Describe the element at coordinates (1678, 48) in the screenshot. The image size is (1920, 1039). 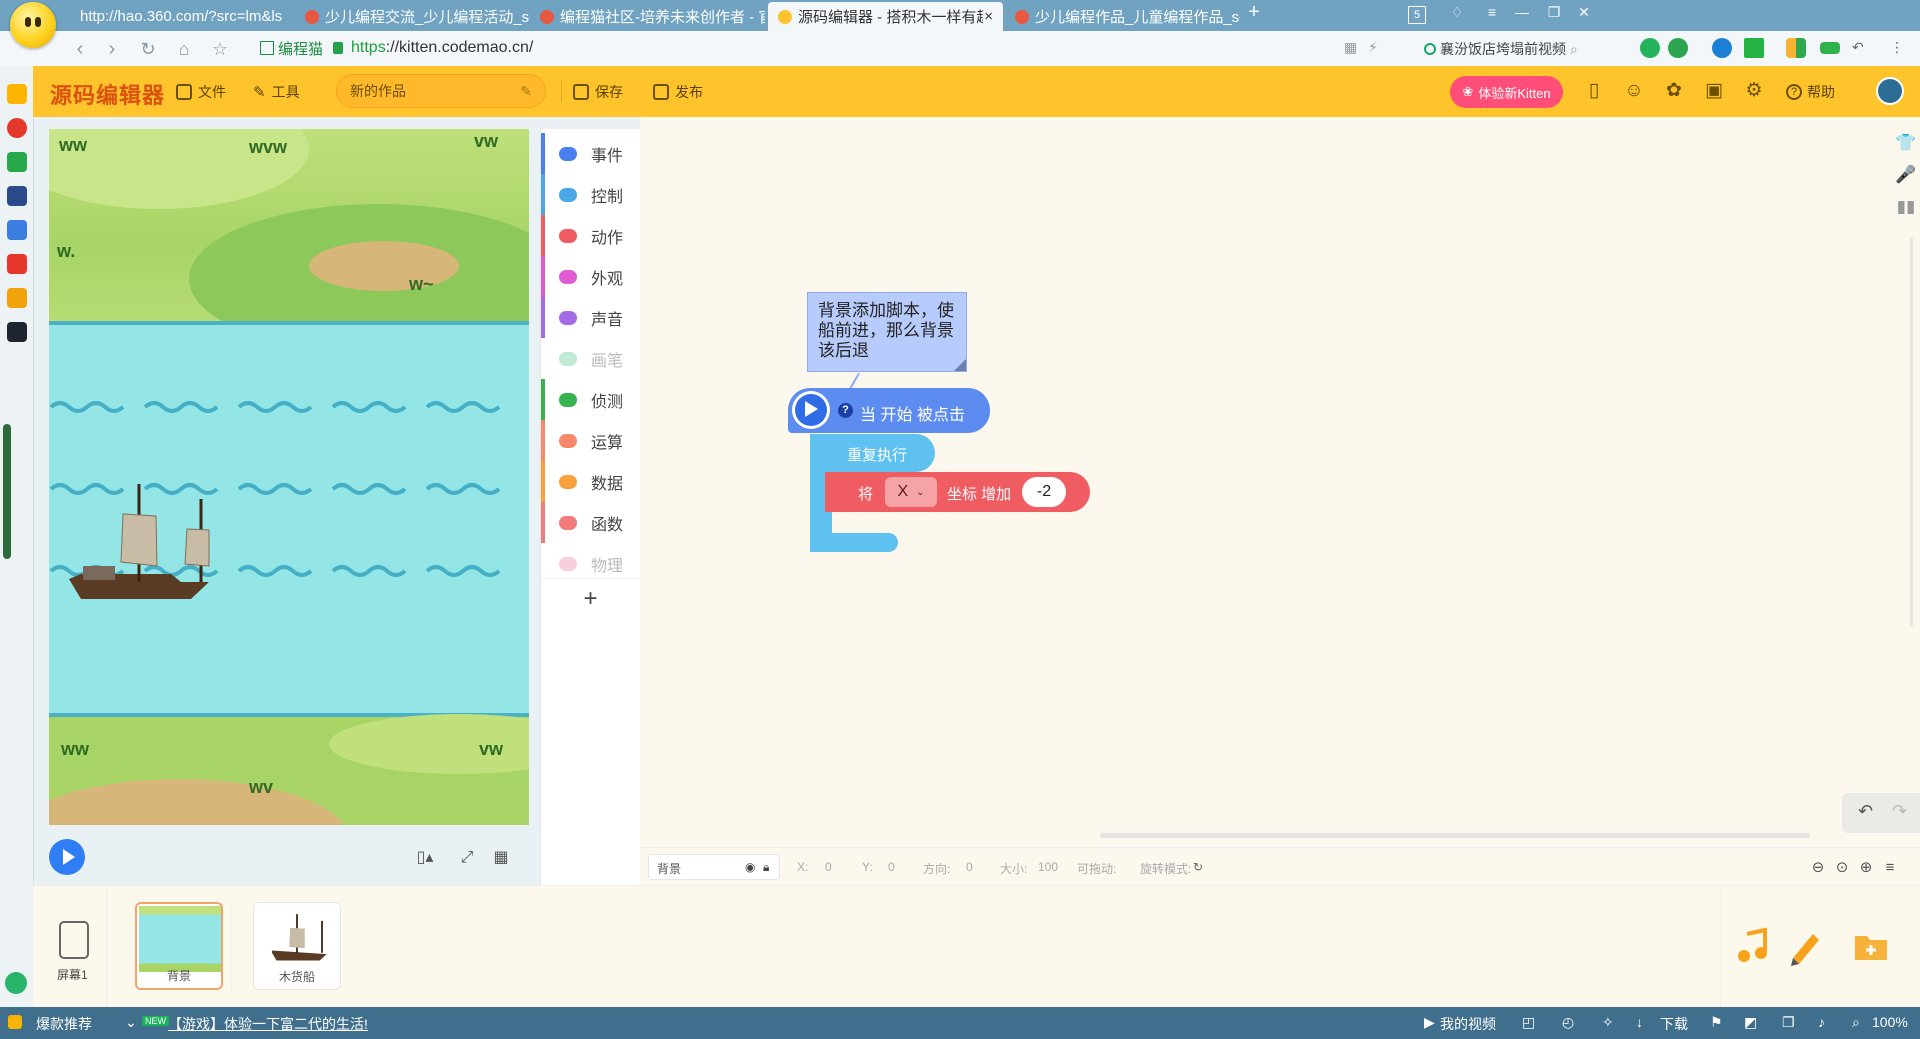
I see `translate-icon` at that location.